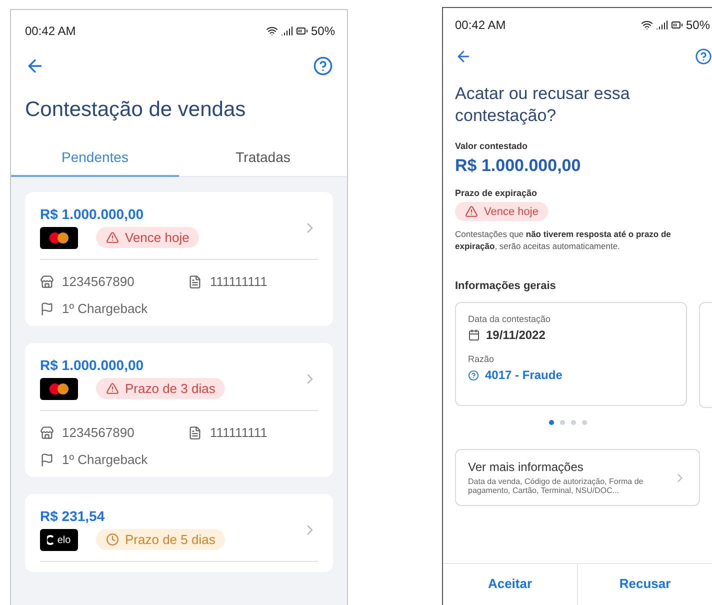  What do you see at coordinates (51, 540) in the screenshot?
I see `card-brand-icon` at bounding box center [51, 540].